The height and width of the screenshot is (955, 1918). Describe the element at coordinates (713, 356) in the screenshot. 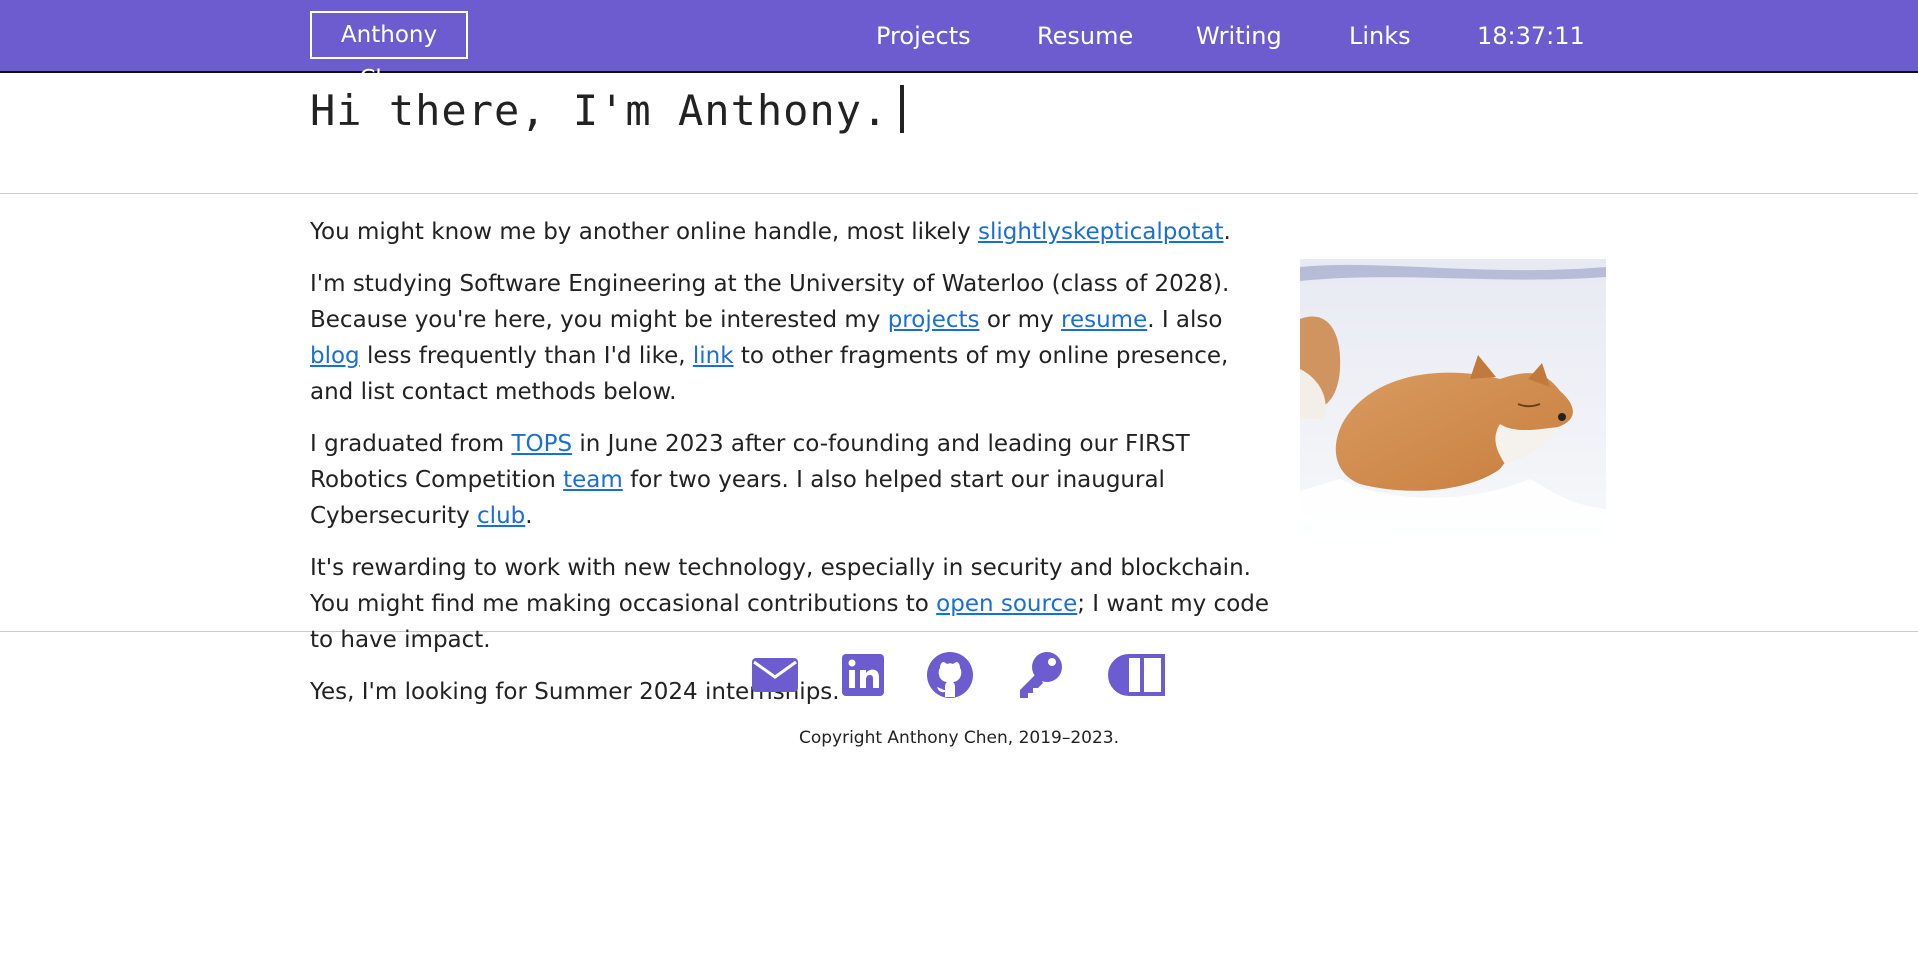

I see `links-link: link` at that location.